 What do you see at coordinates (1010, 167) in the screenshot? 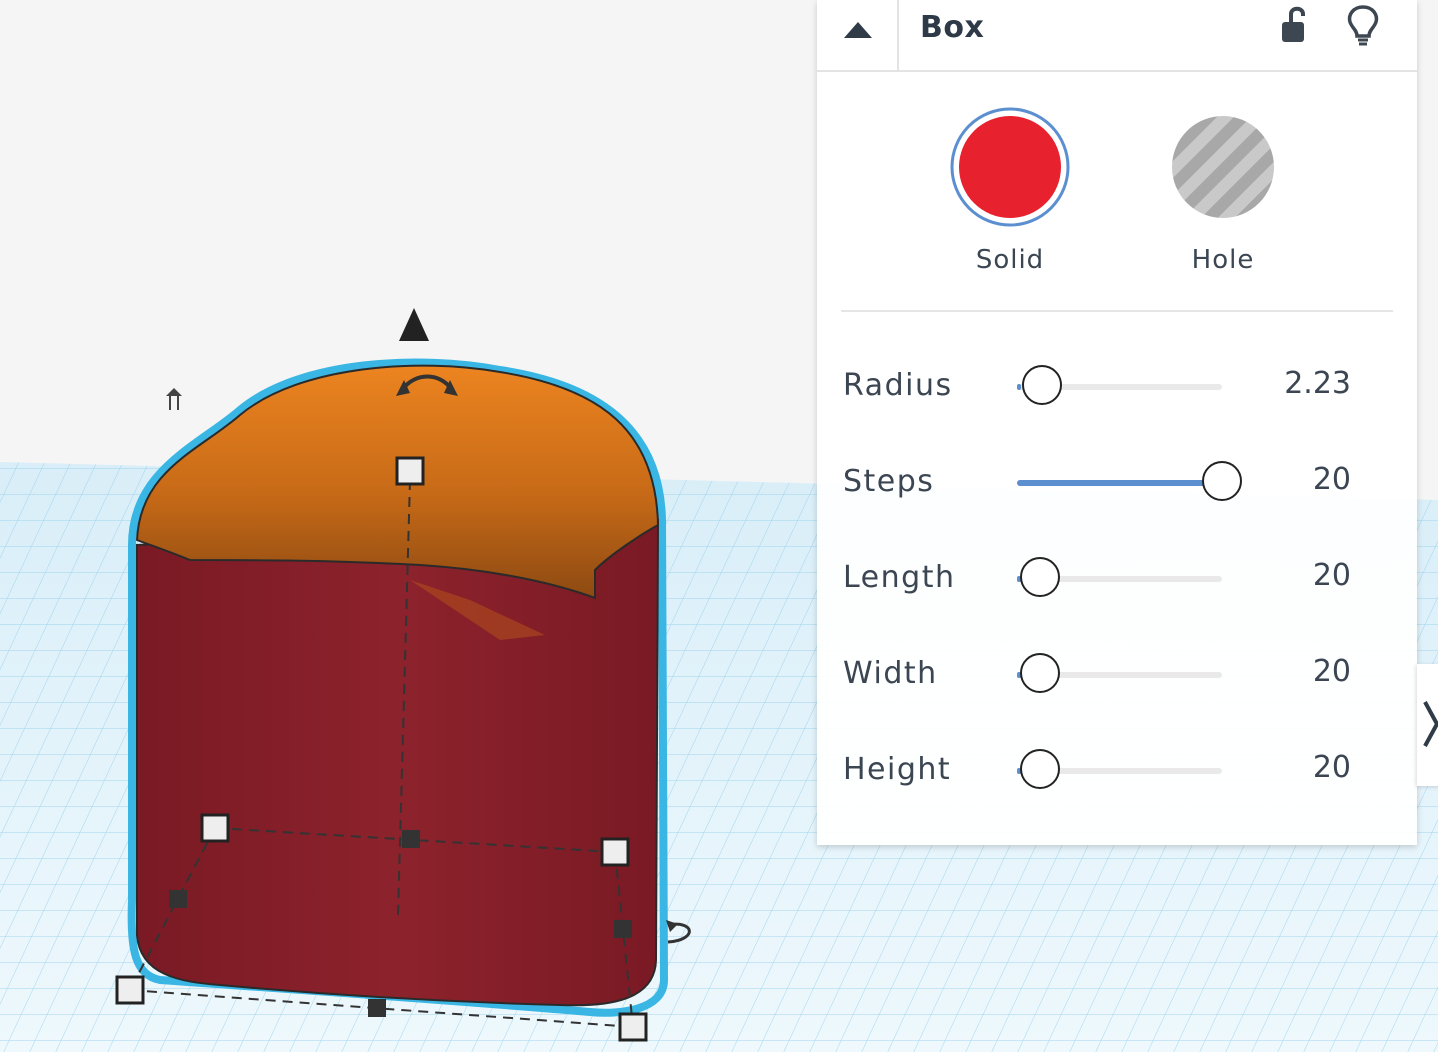
I see `solid-swatch-icon` at bounding box center [1010, 167].